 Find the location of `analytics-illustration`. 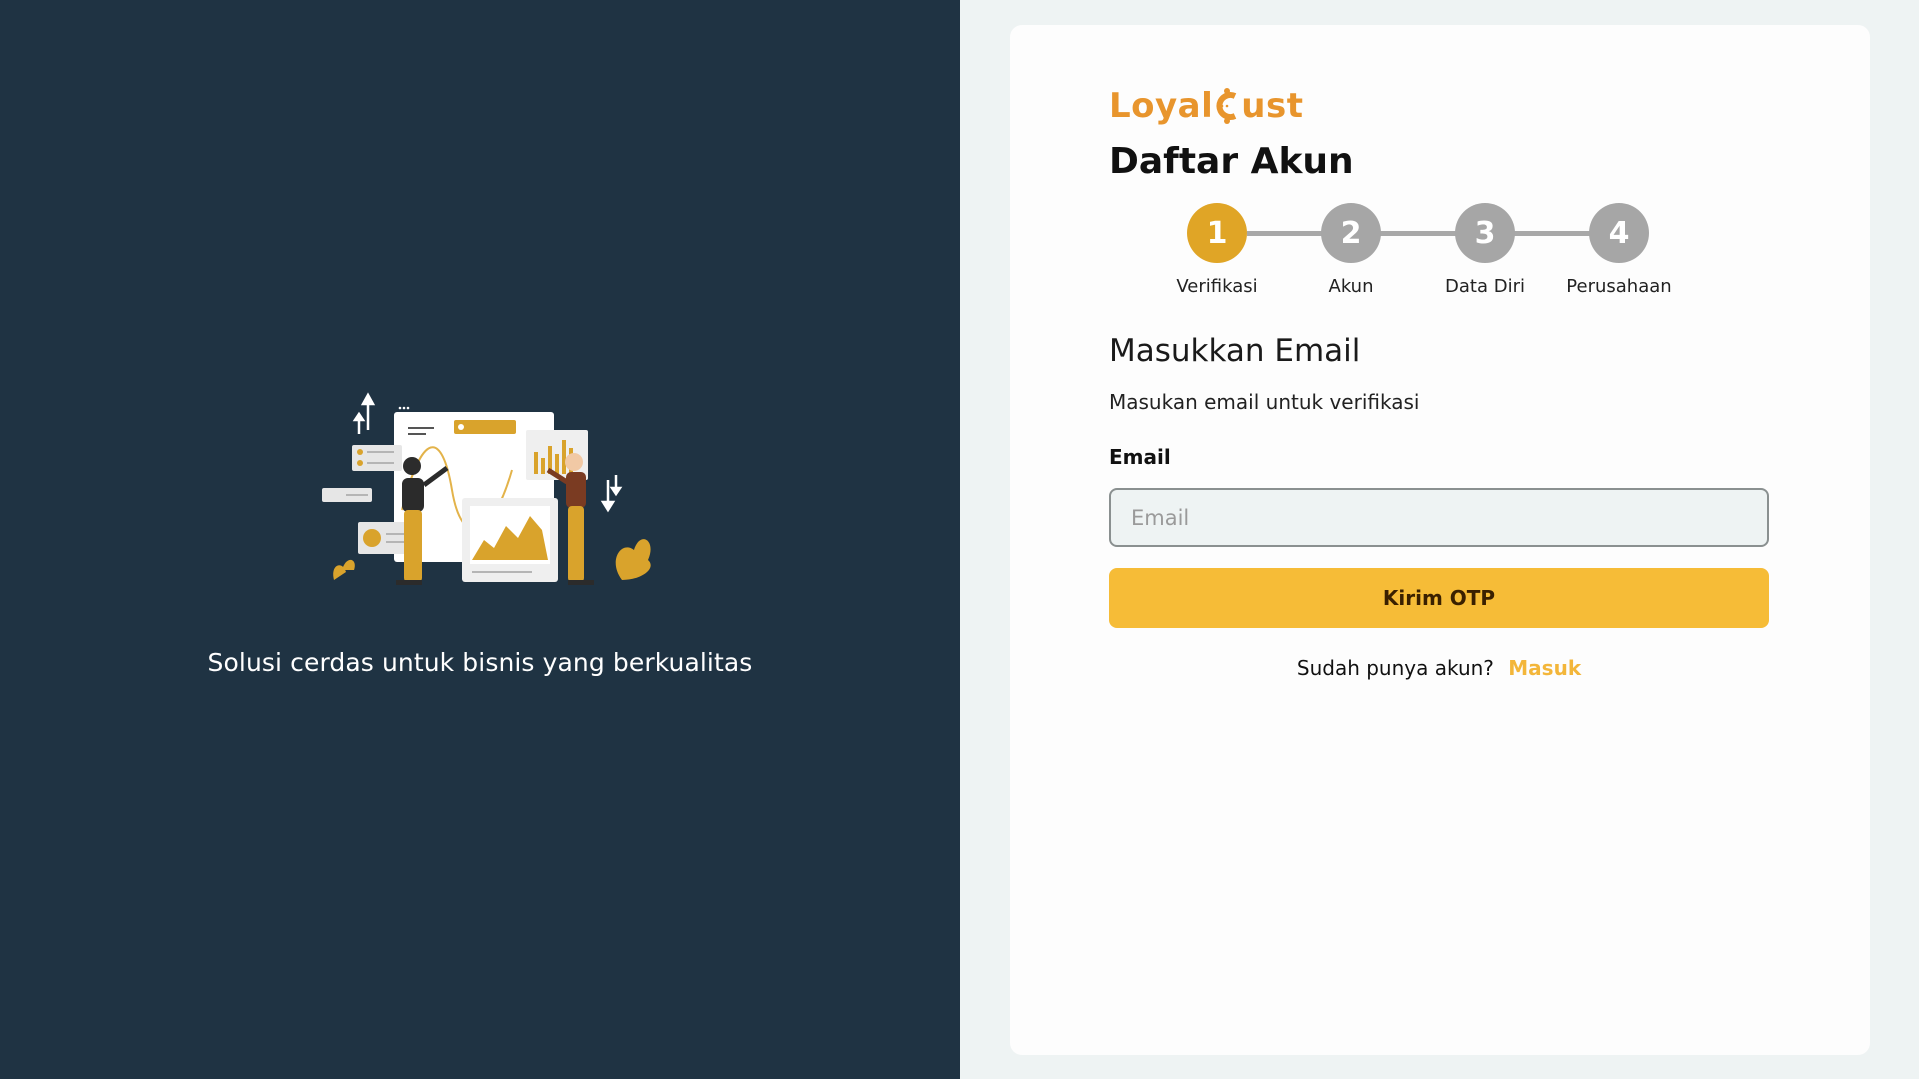

analytics-illustration is located at coordinates (486, 488).